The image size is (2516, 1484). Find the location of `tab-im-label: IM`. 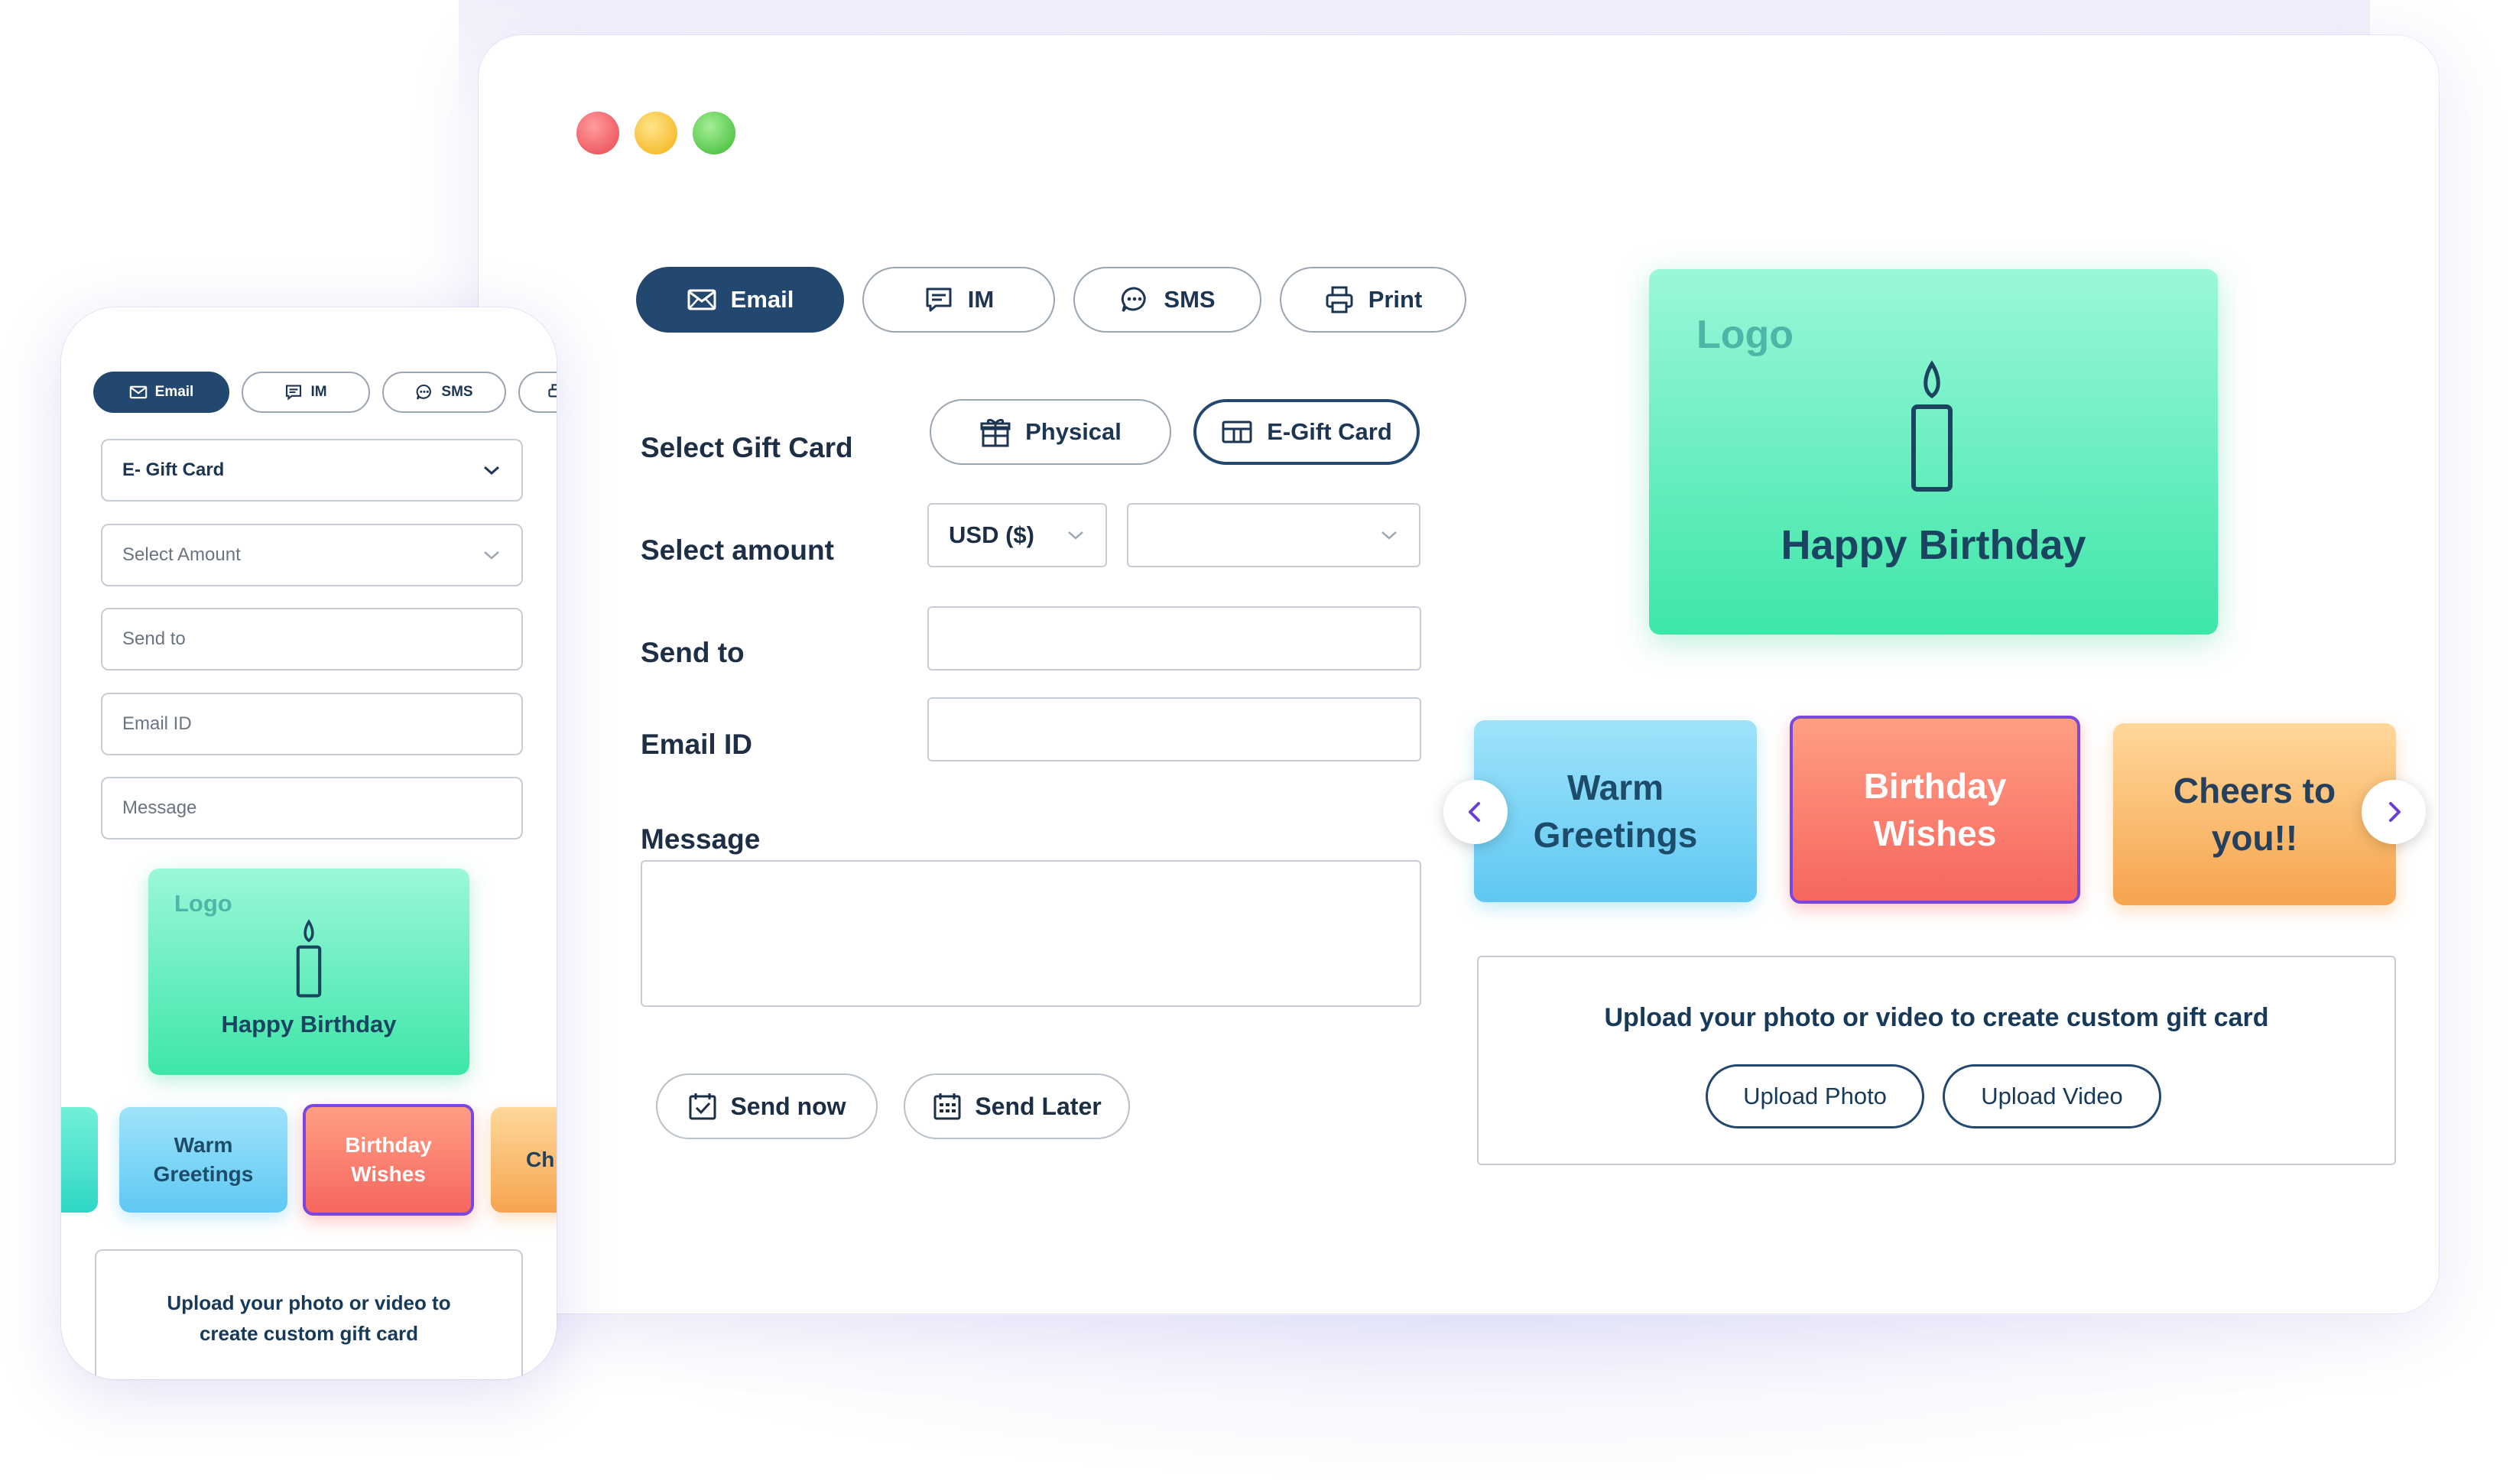

tab-im-label: IM is located at coordinates (981, 300).